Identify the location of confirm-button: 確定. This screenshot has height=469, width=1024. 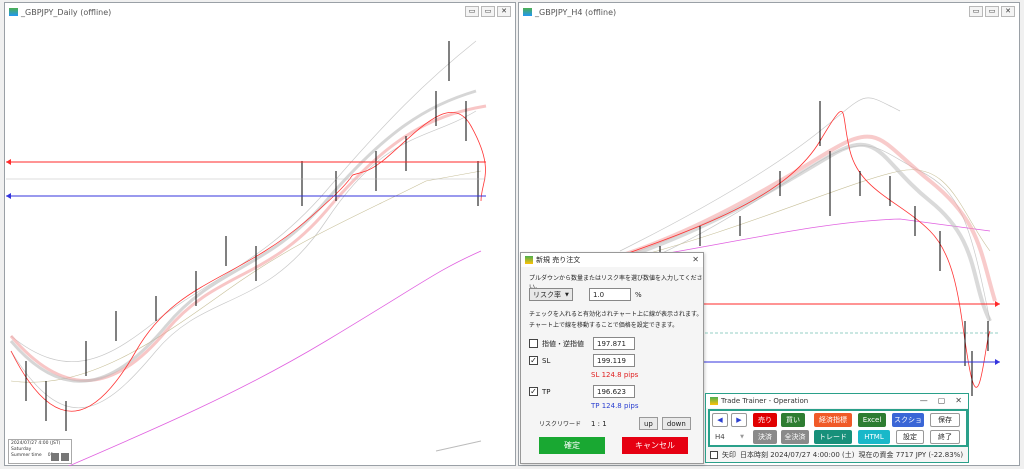
(572, 445).